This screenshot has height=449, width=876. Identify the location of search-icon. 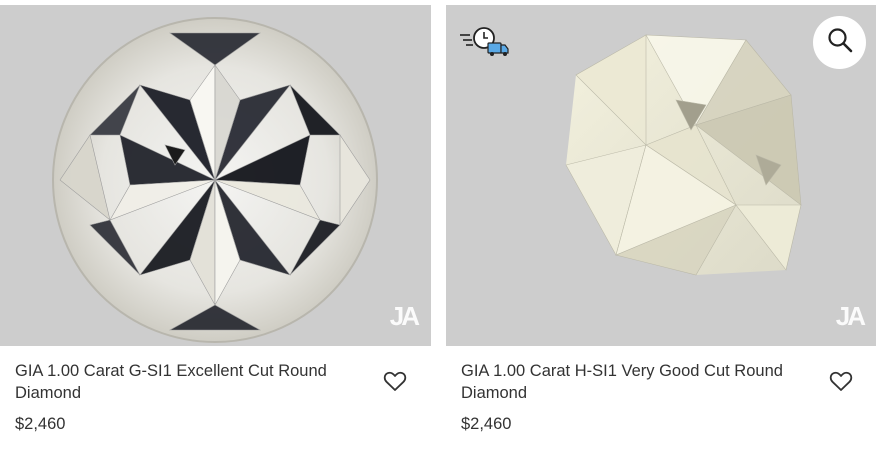
(840, 42).